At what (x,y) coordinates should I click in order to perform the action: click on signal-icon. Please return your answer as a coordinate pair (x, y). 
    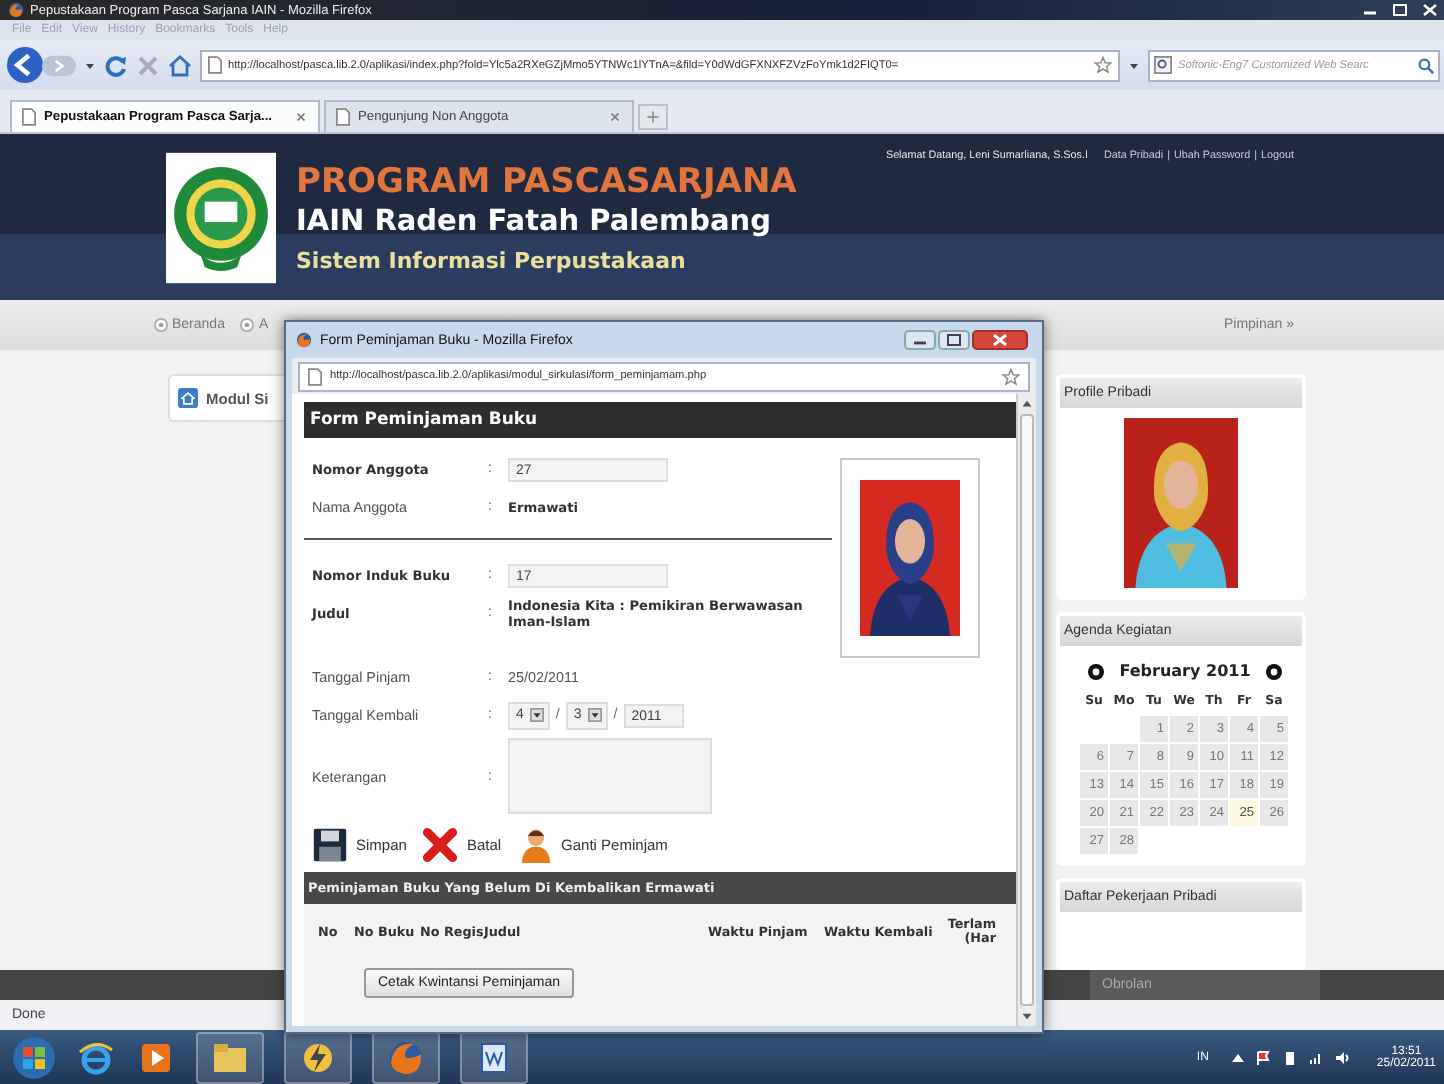
    Looking at the image, I should click on (1316, 1057).